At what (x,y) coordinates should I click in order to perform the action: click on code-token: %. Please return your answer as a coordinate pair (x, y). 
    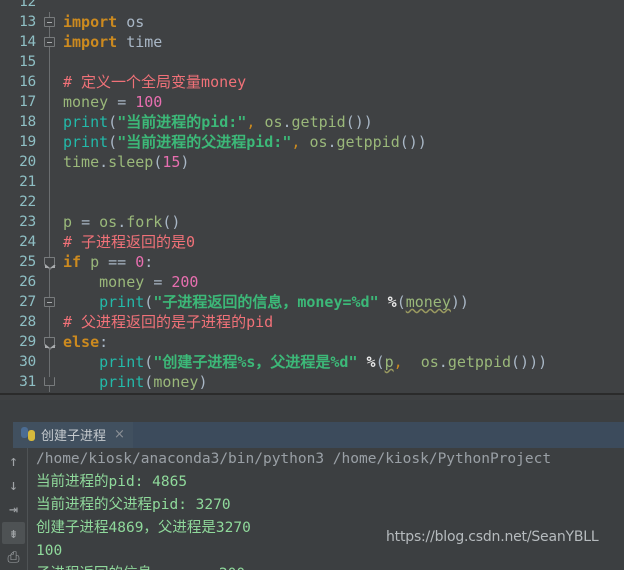
    Looking at the image, I should click on (392, 302).